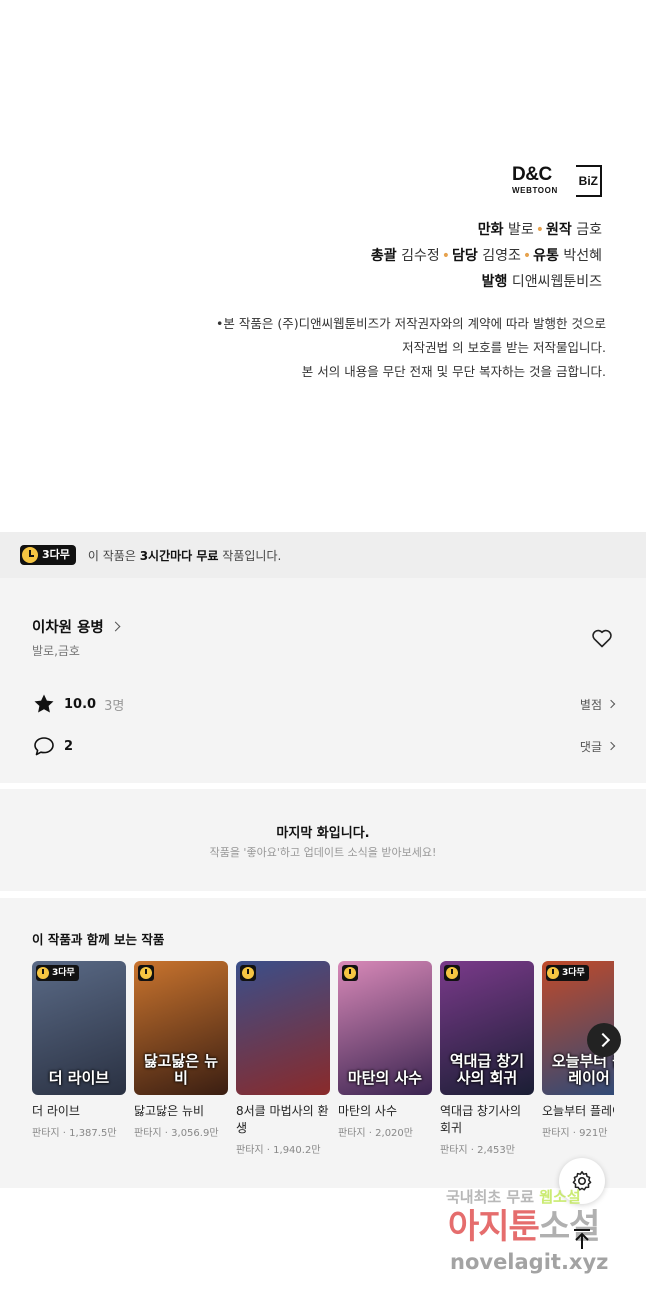 This screenshot has height=1302, width=646. I want to click on recommendation-views: 921만, so click(593, 1133).